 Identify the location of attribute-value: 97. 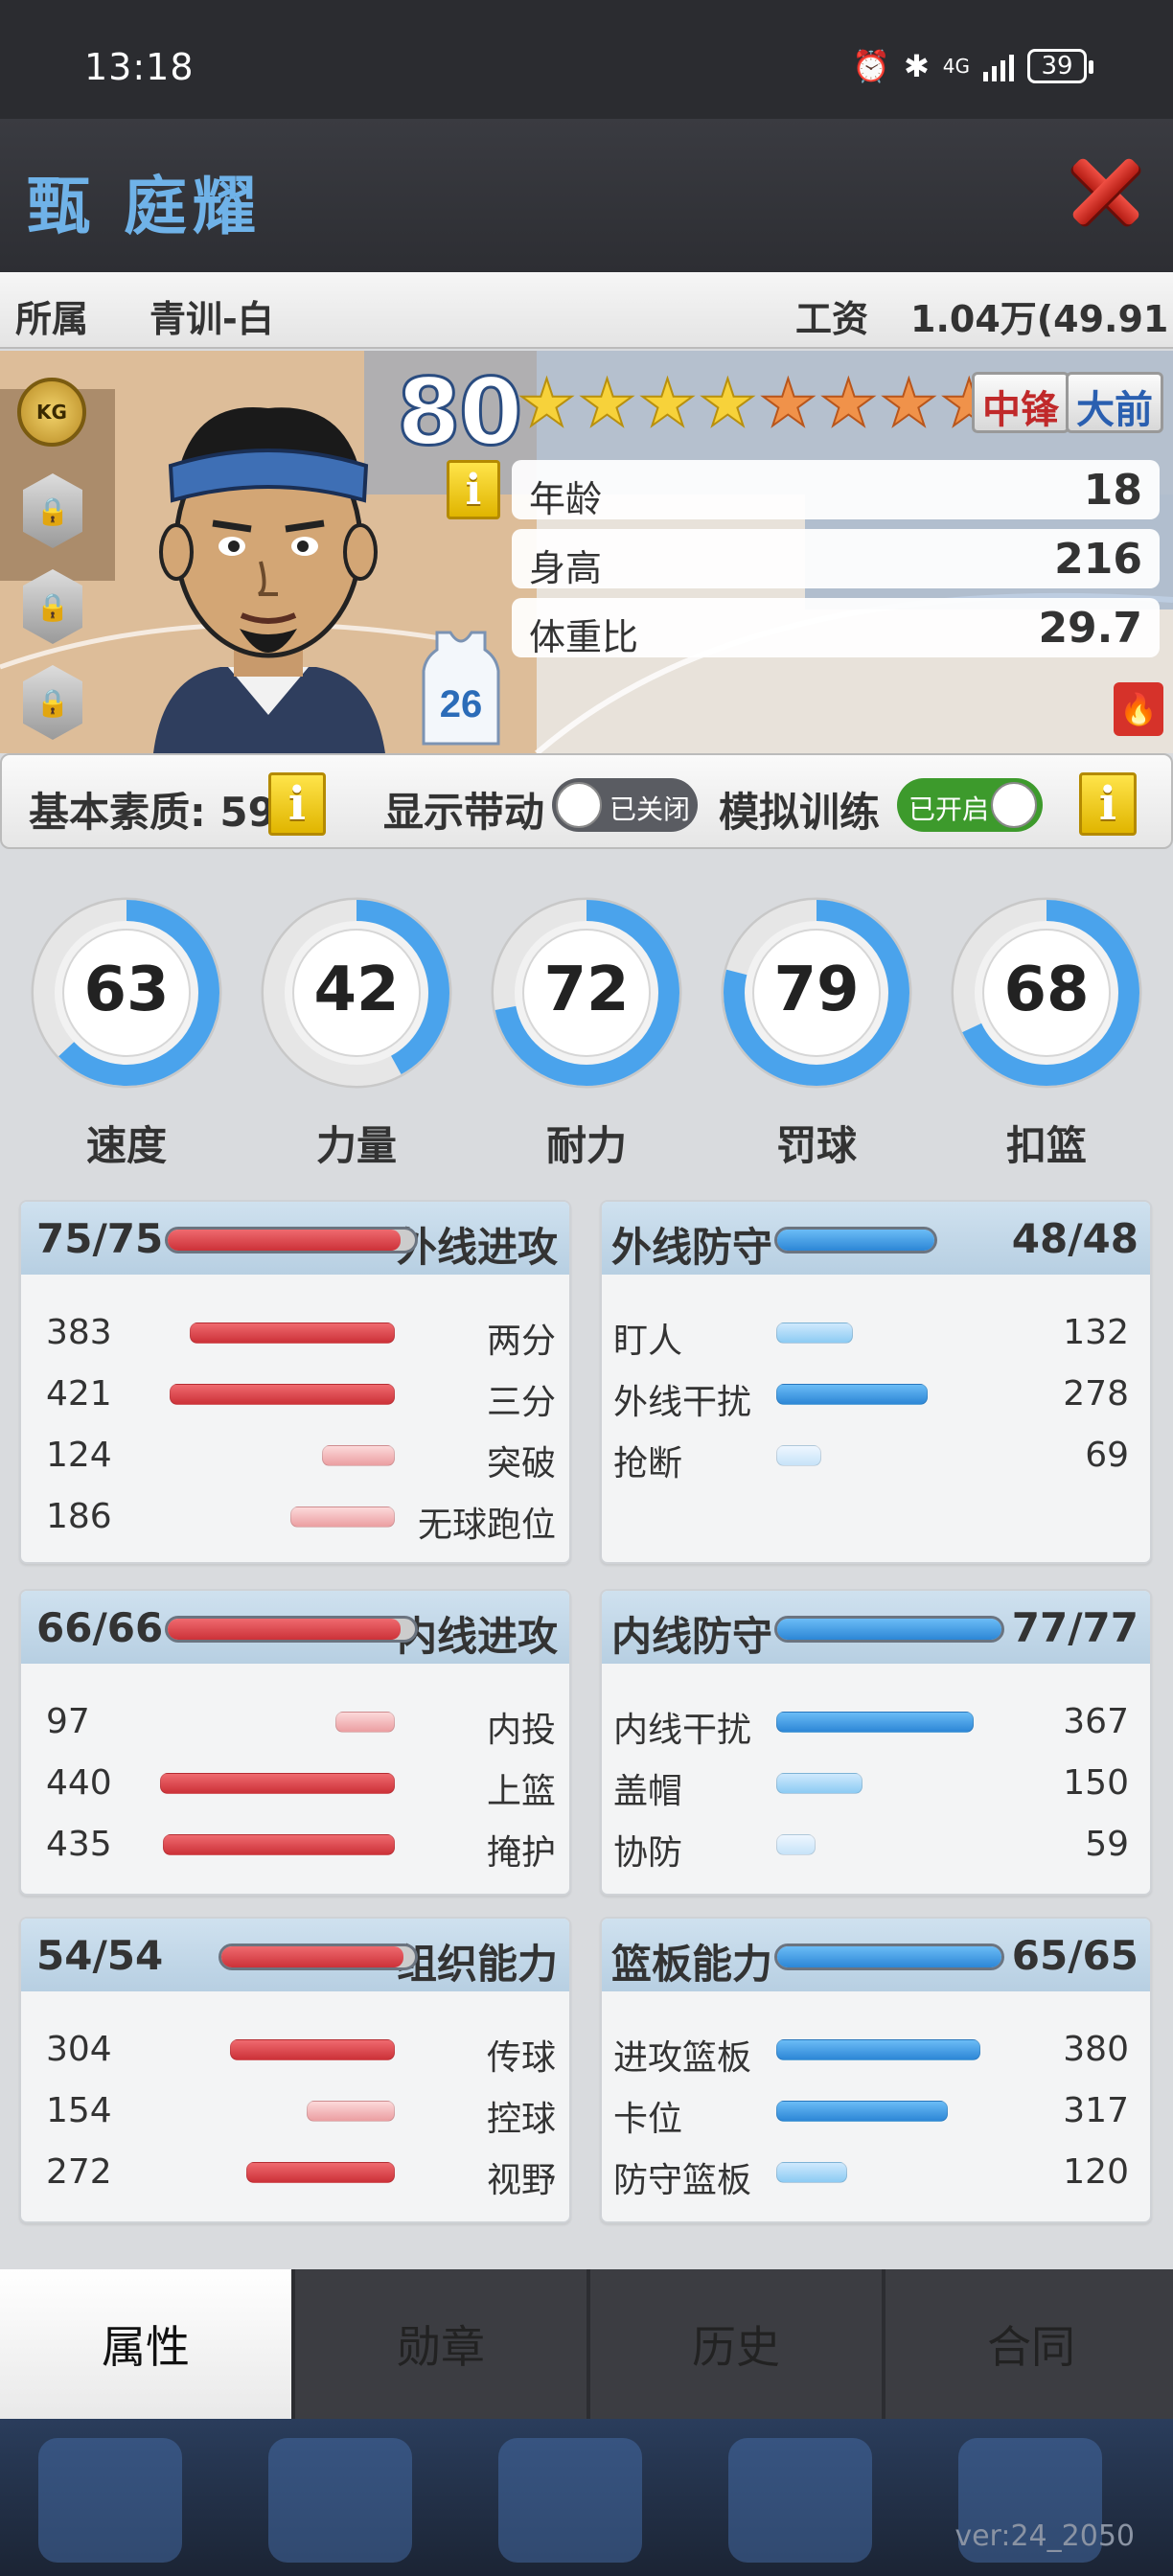
(68, 1721).